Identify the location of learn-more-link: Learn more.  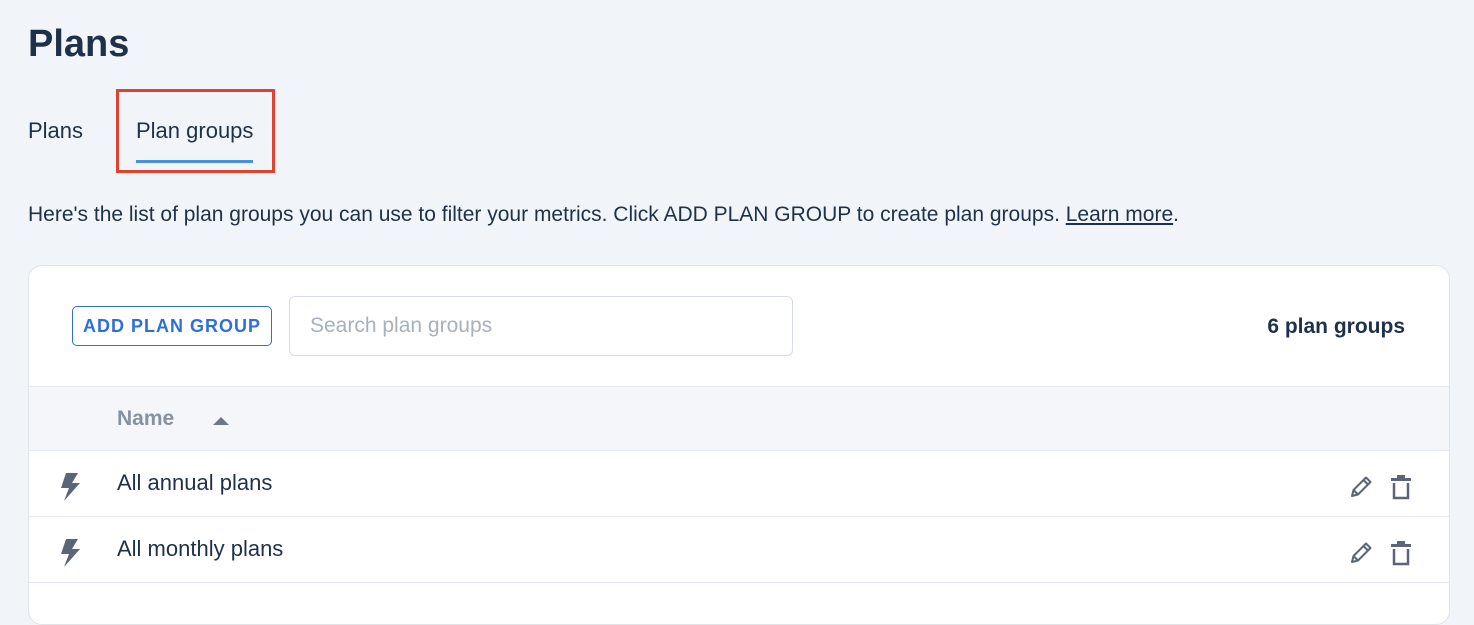
(1119, 214).